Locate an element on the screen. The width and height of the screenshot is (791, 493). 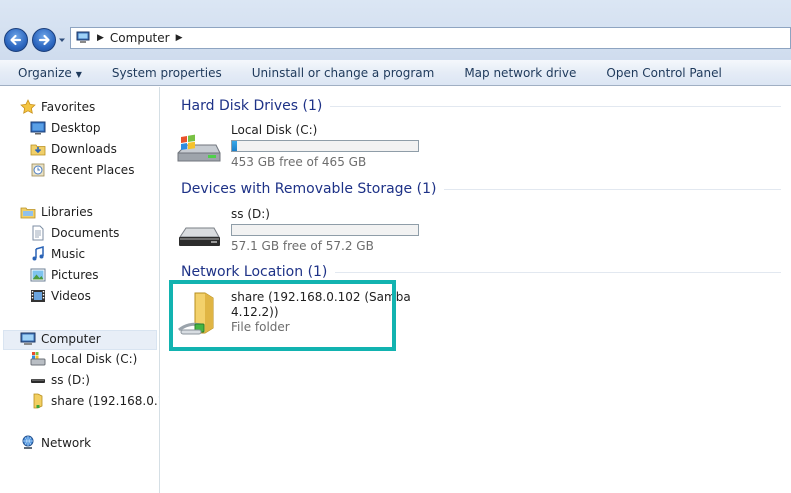
sidebar-item-label: Desktop is located at coordinates (76, 128).